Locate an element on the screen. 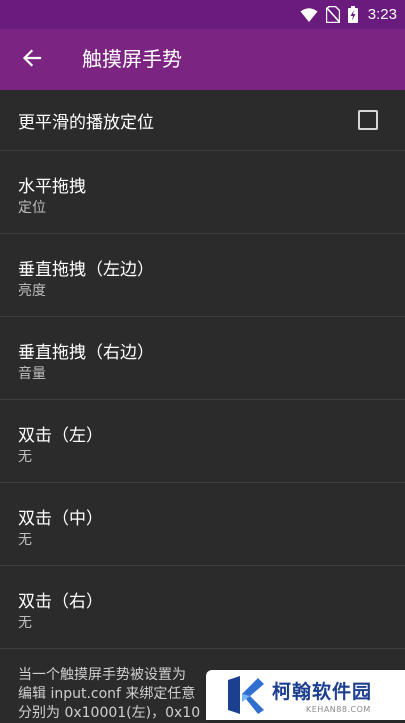  watermark-url: KEHAN88.COM is located at coordinates (338, 709).